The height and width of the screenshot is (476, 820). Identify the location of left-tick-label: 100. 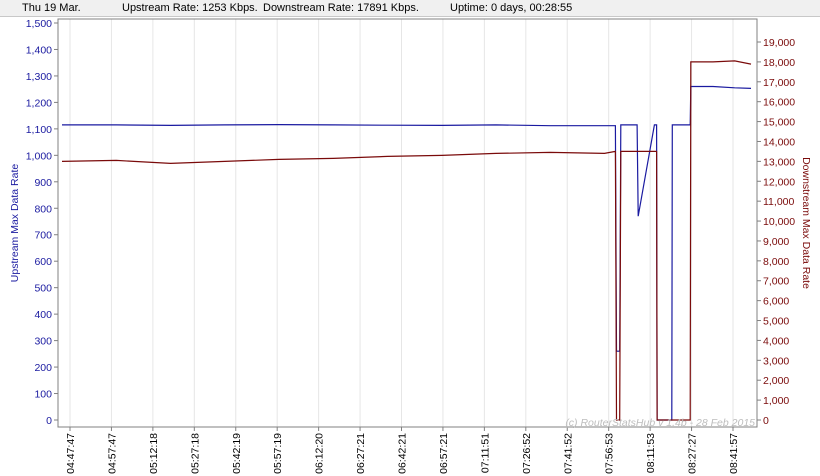
(43, 395).